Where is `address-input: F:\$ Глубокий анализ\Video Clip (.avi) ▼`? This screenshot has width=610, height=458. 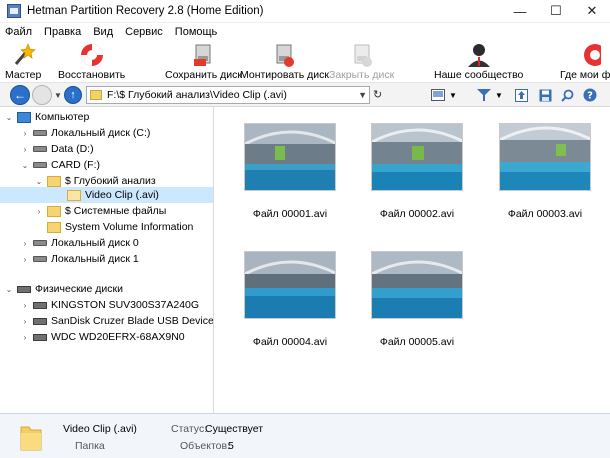
address-input: F:\$ Глубокий анализ\Video Clip (.avi) ▼ is located at coordinates (228, 95).